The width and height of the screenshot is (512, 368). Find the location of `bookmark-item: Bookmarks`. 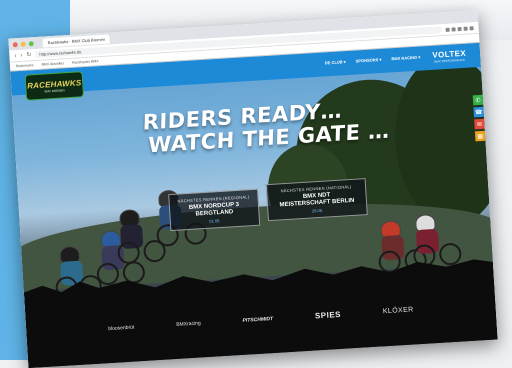

bookmark-item: Bookmarks is located at coordinates (25, 65).